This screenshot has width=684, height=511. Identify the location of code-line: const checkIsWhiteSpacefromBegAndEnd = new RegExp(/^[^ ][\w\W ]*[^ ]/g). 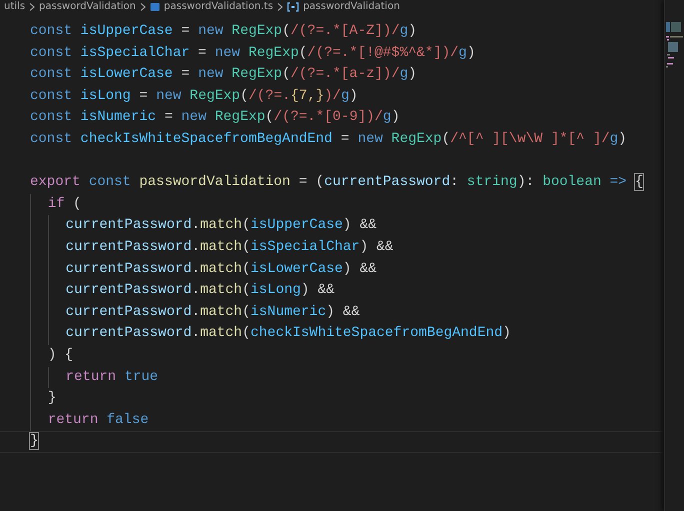
(328, 139).